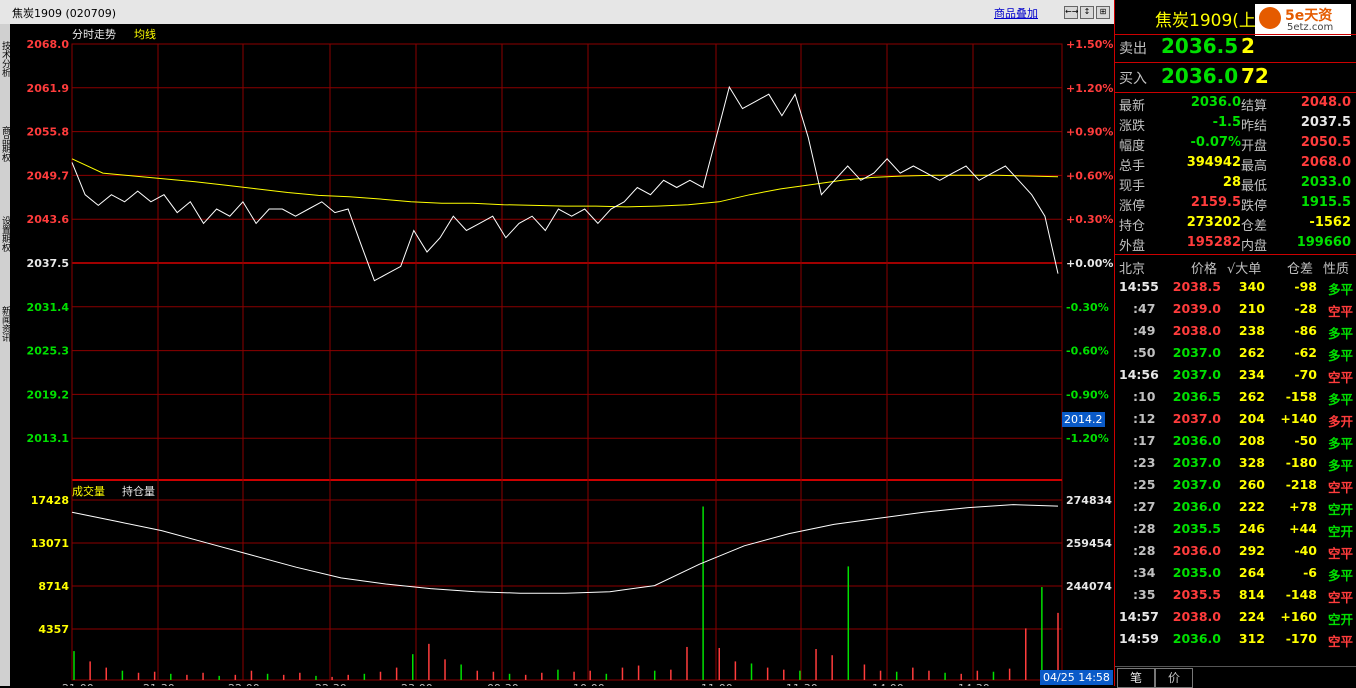  What do you see at coordinates (48, 44) in the screenshot?
I see `price-tick-label: 2068.0` at bounding box center [48, 44].